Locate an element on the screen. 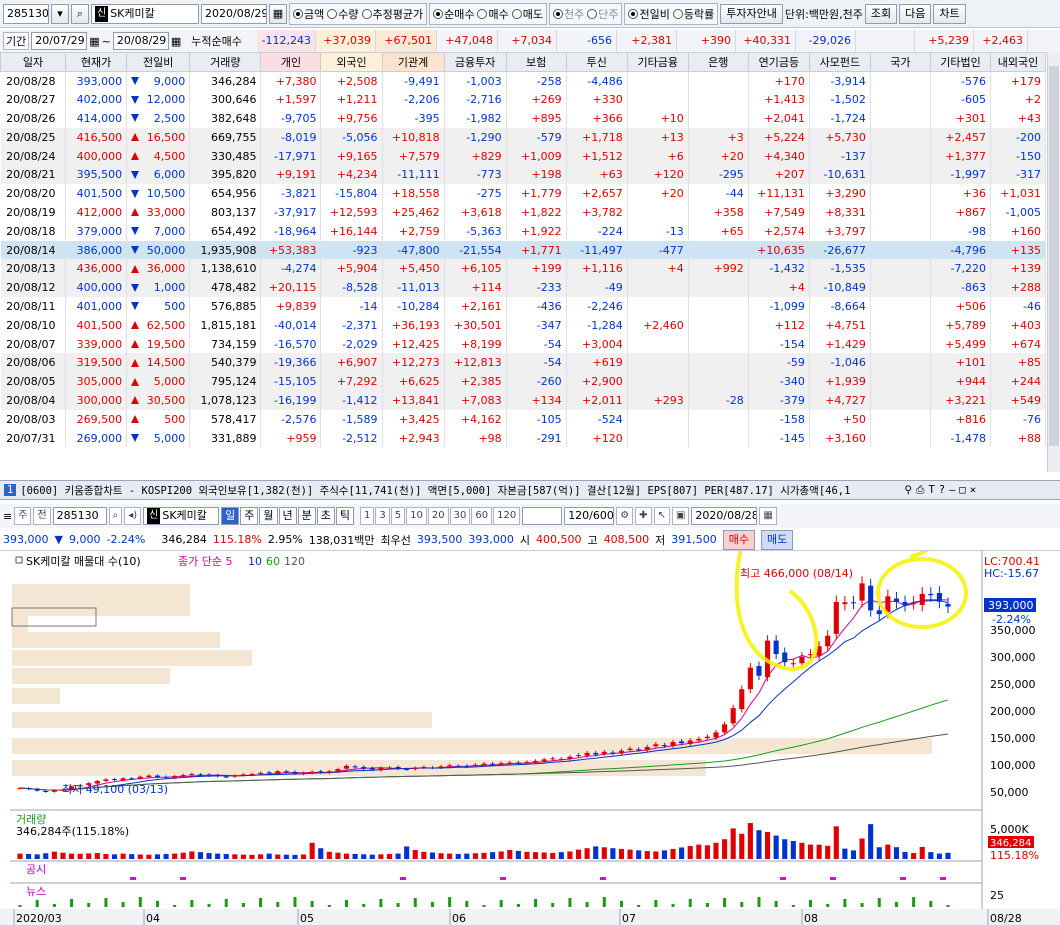  column-header: 기타금융 is located at coordinates (657, 62).